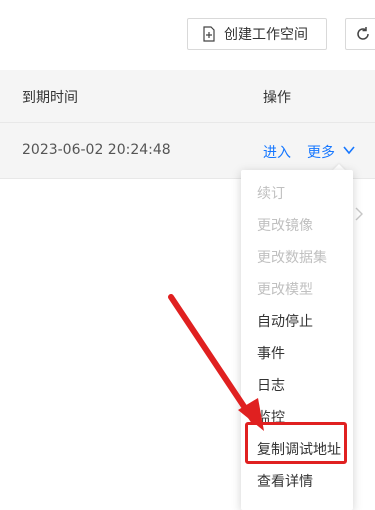 This screenshot has height=510, width=375. Describe the element at coordinates (187, 96) in the screenshot. I see `table-header: 到期时间 操作` at that location.